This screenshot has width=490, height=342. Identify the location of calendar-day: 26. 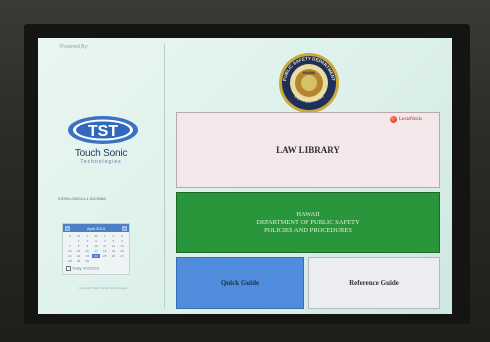
(114, 256).